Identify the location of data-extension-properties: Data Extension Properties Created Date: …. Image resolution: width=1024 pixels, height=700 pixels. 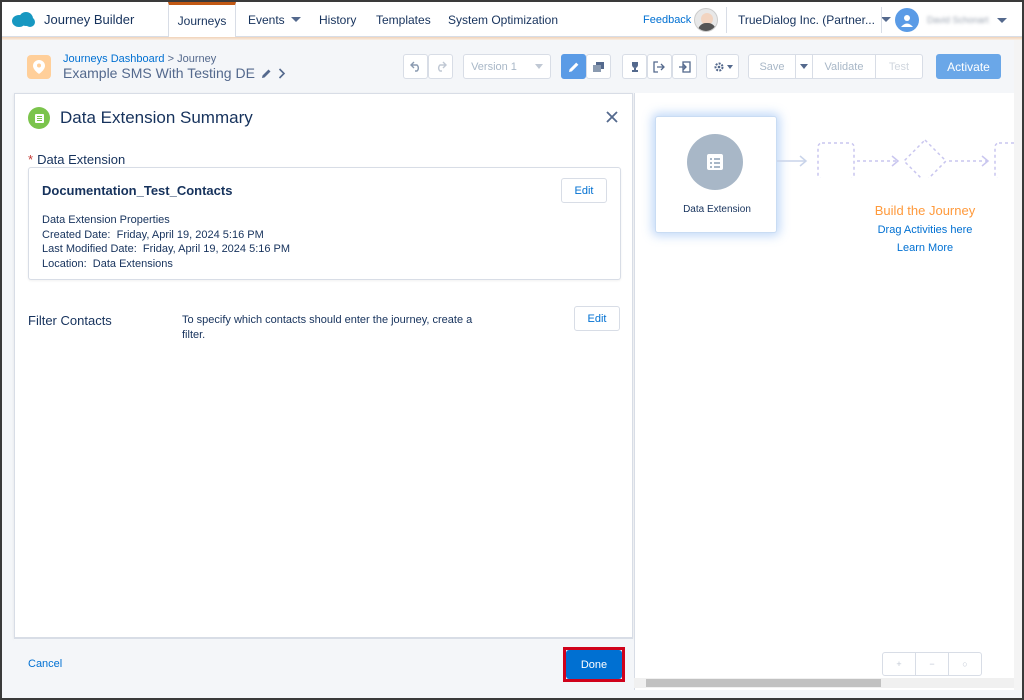
(166, 242).